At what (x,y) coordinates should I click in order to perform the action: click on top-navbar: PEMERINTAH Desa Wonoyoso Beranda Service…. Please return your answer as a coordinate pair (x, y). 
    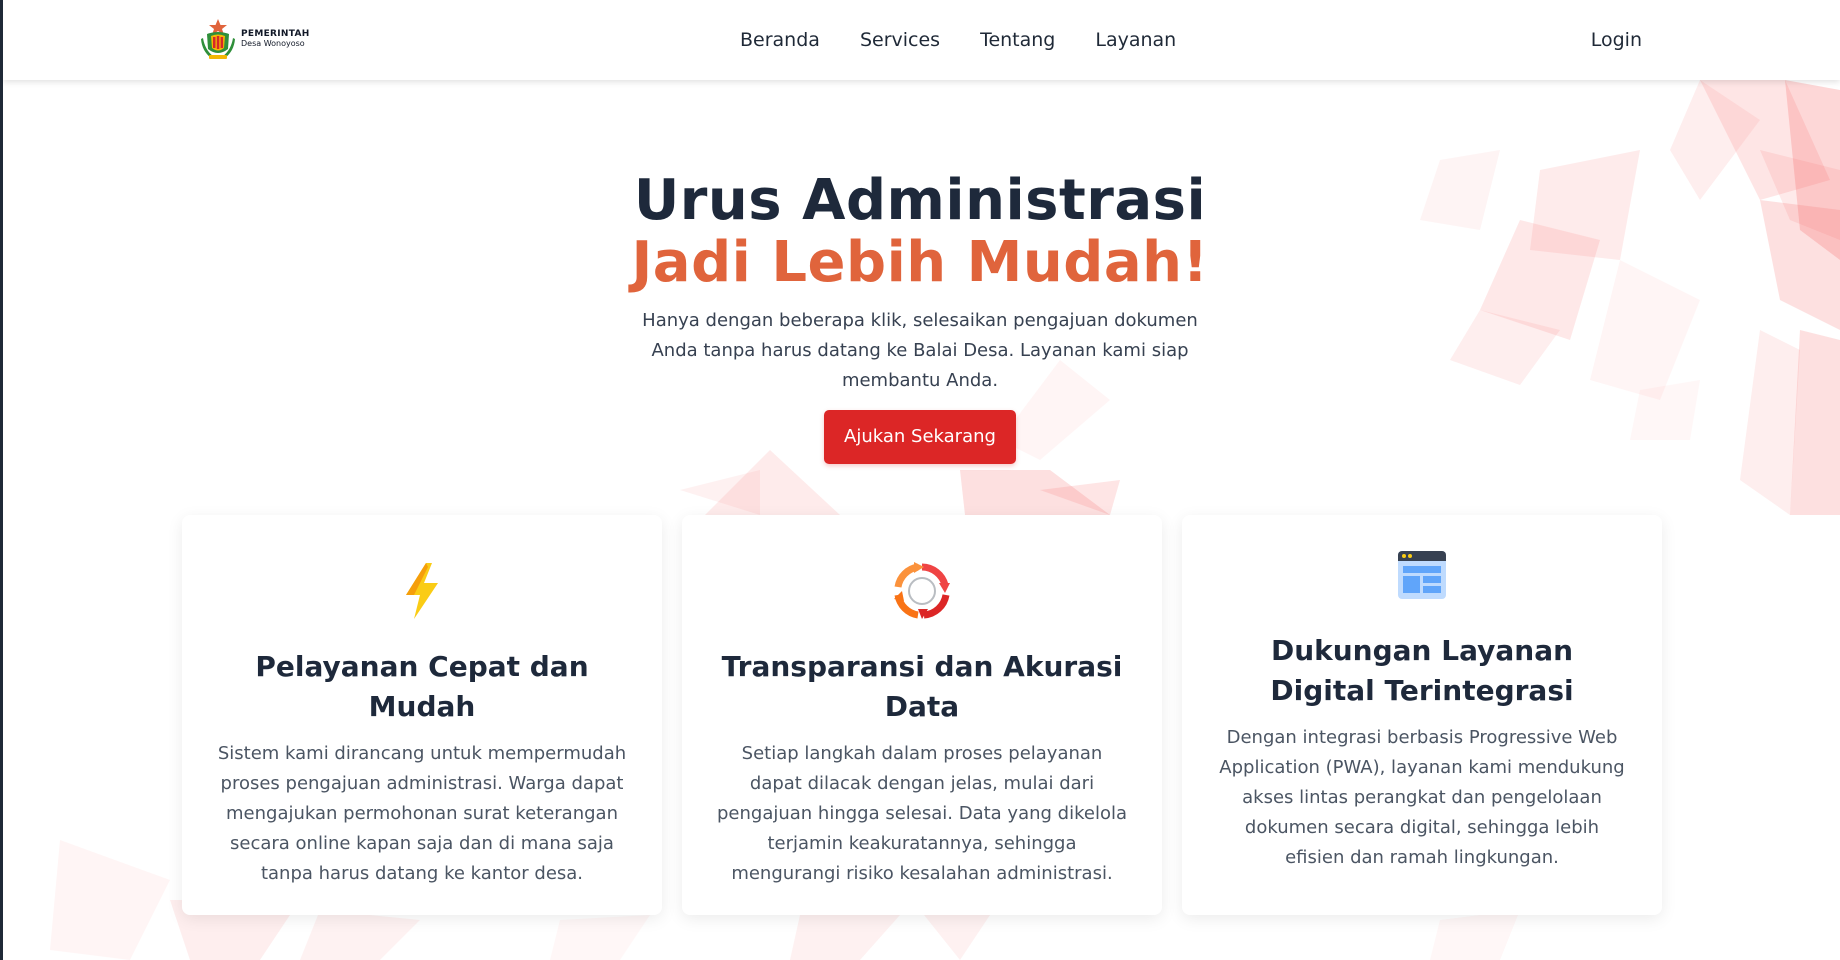
    Looking at the image, I should click on (921, 40).